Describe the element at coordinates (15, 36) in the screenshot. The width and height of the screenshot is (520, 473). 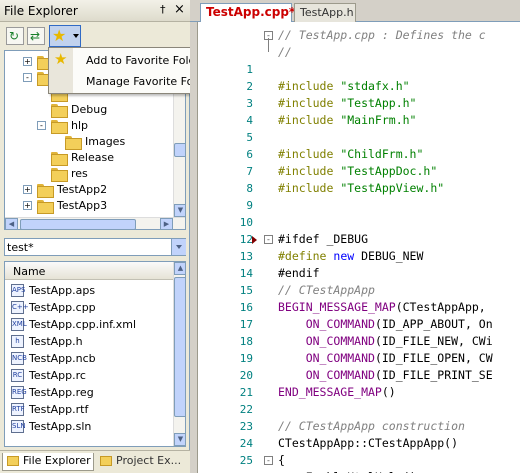
I see `refresh-button: ↻` at that location.